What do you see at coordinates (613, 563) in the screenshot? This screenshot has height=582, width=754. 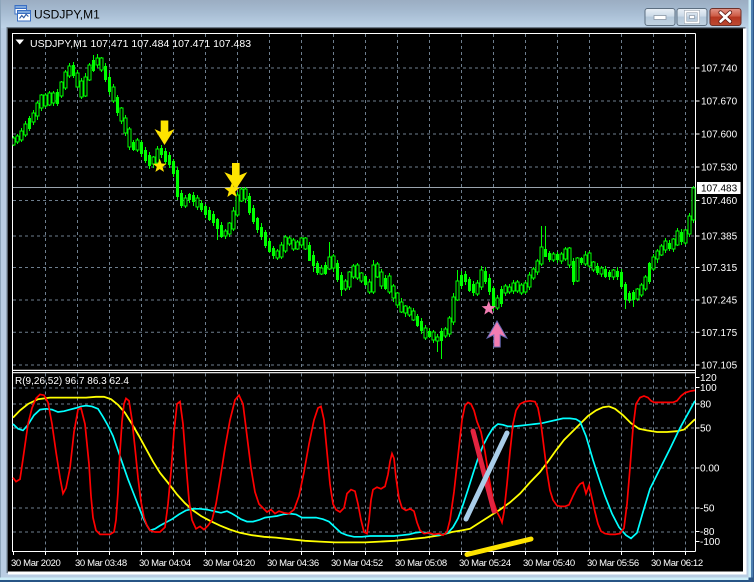 I see `svg-text: 30 Mar 05:56` at bounding box center [613, 563].